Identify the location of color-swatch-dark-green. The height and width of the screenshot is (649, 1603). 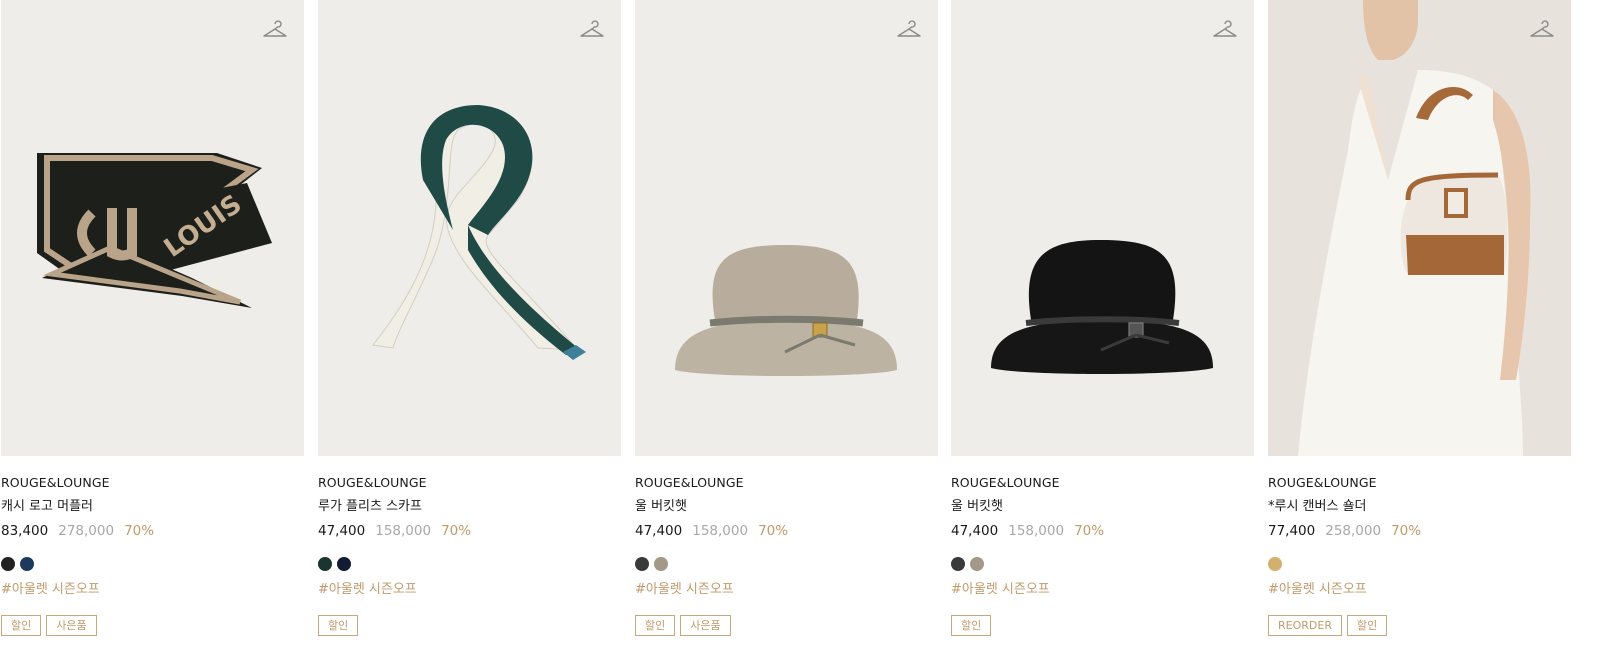
(325, 564).